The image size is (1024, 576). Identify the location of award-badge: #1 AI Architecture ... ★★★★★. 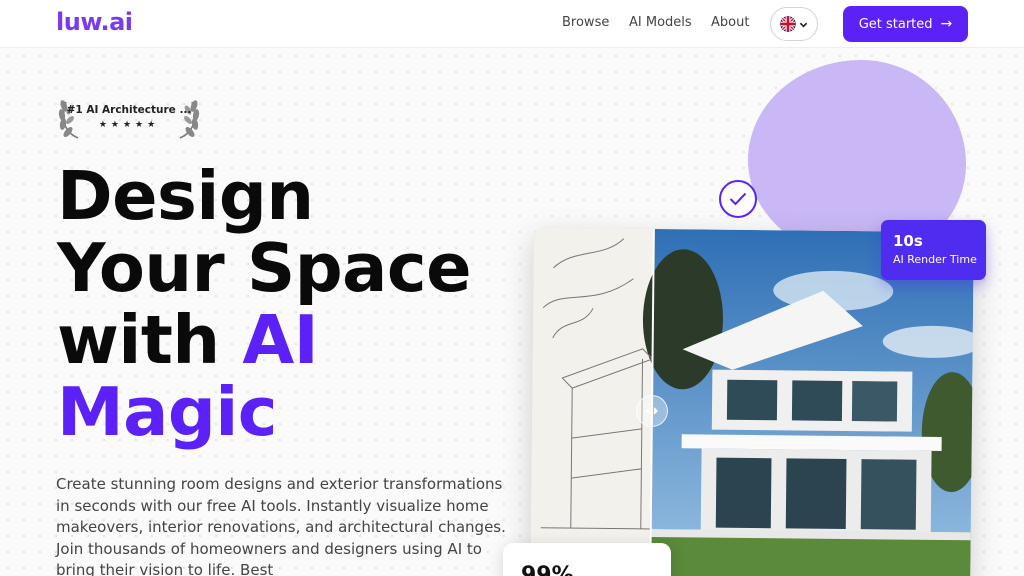
(129, 118).